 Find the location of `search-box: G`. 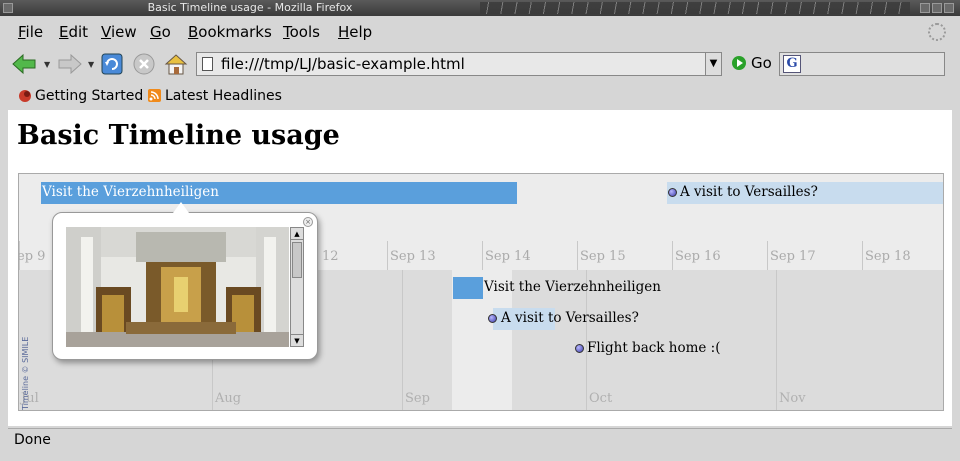

search-box: G is located at coordinates (862, 64).